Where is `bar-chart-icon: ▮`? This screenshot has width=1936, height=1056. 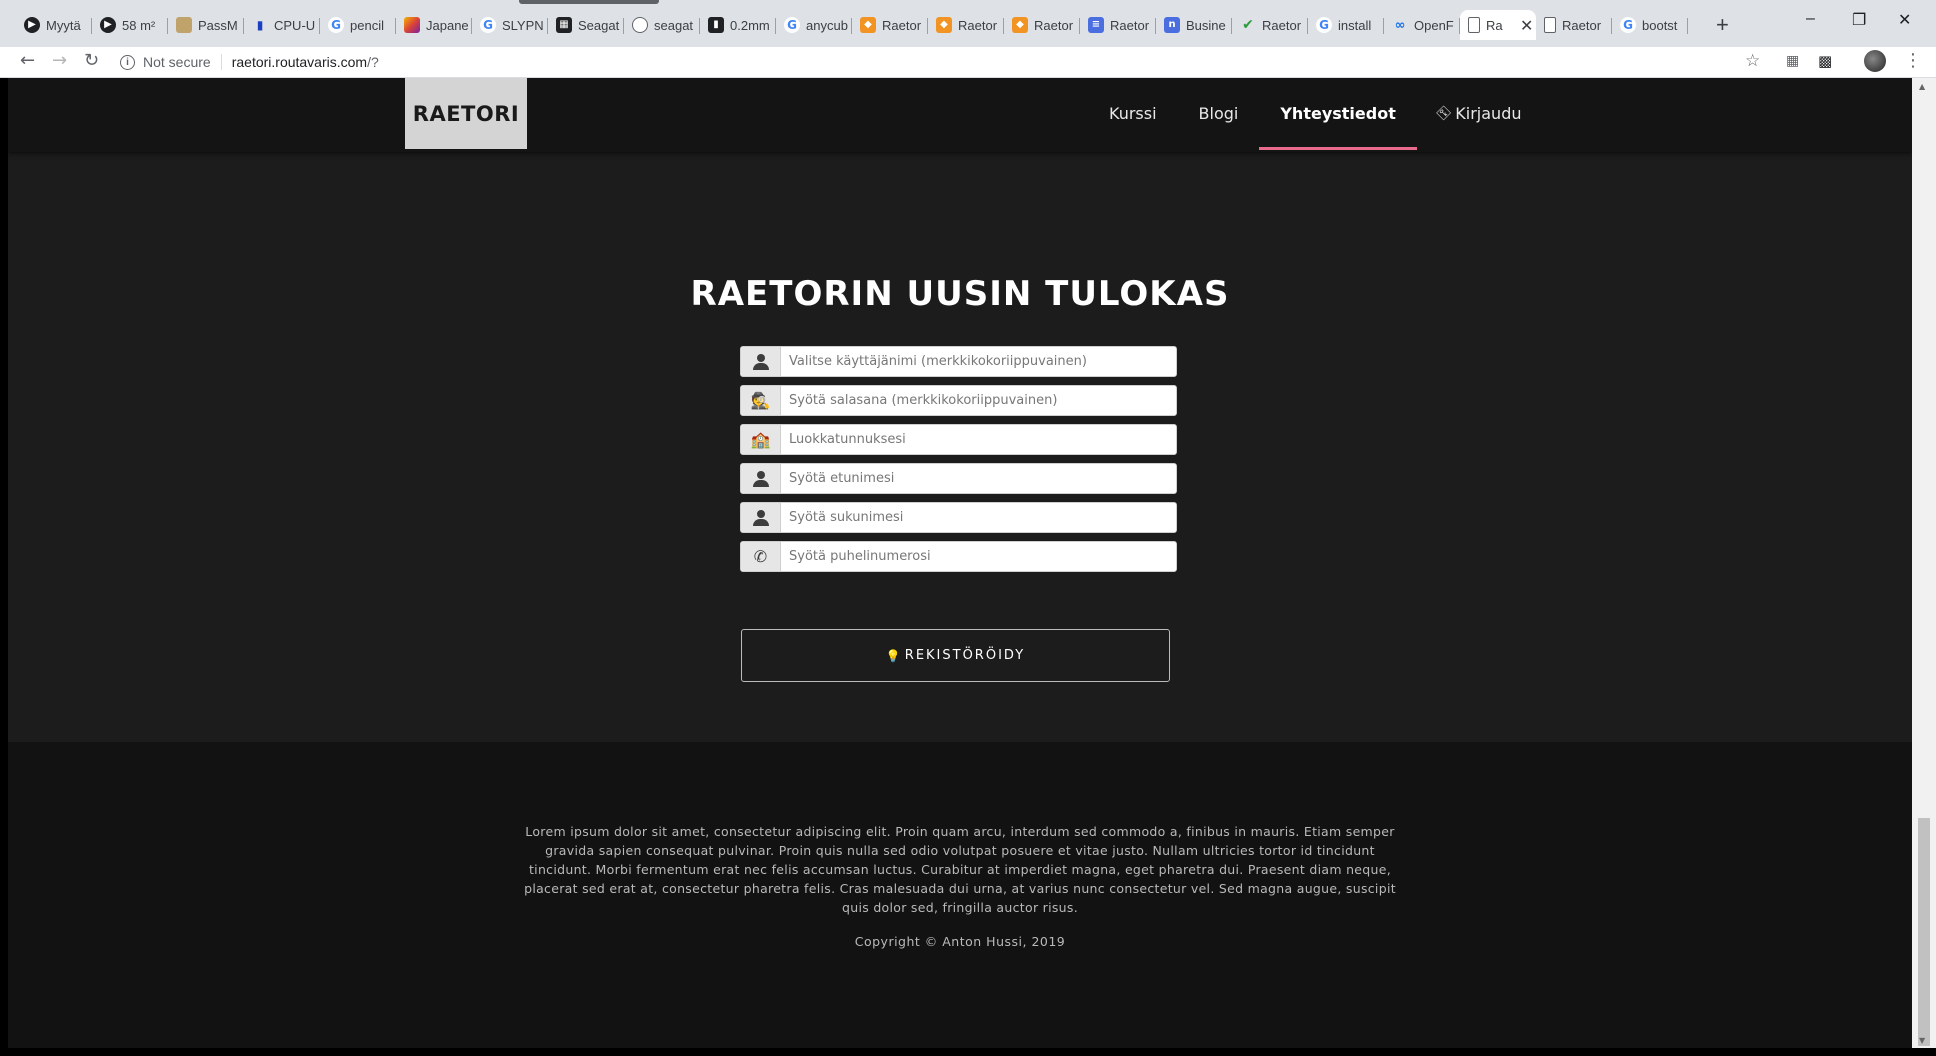 bar-chart-icon: ▮ is located at coordinates (260, 25).